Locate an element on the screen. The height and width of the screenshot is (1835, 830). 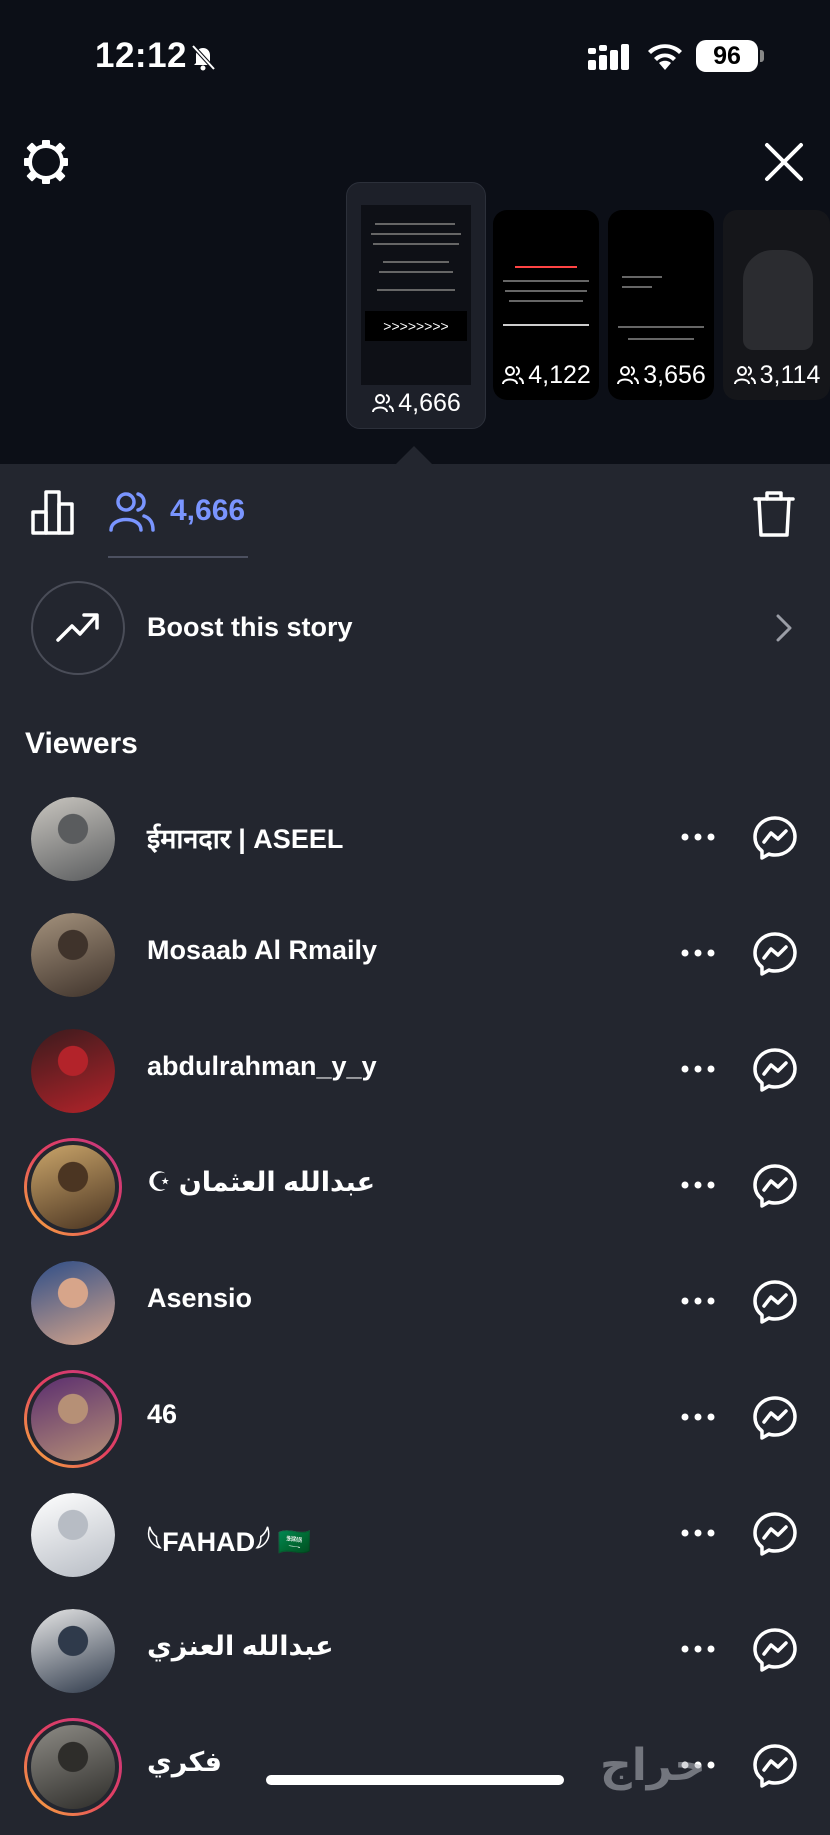
viewers-heading: Viewers is located at coordinates (81, 743).